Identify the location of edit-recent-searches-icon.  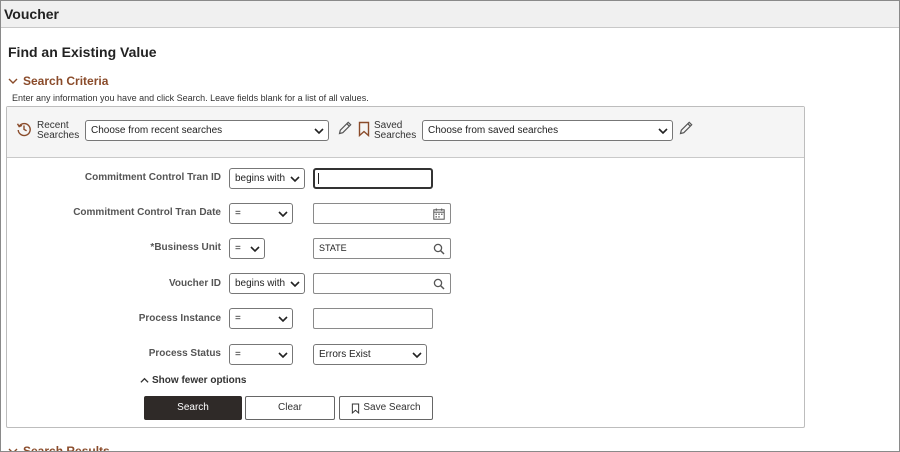
(345, 128).